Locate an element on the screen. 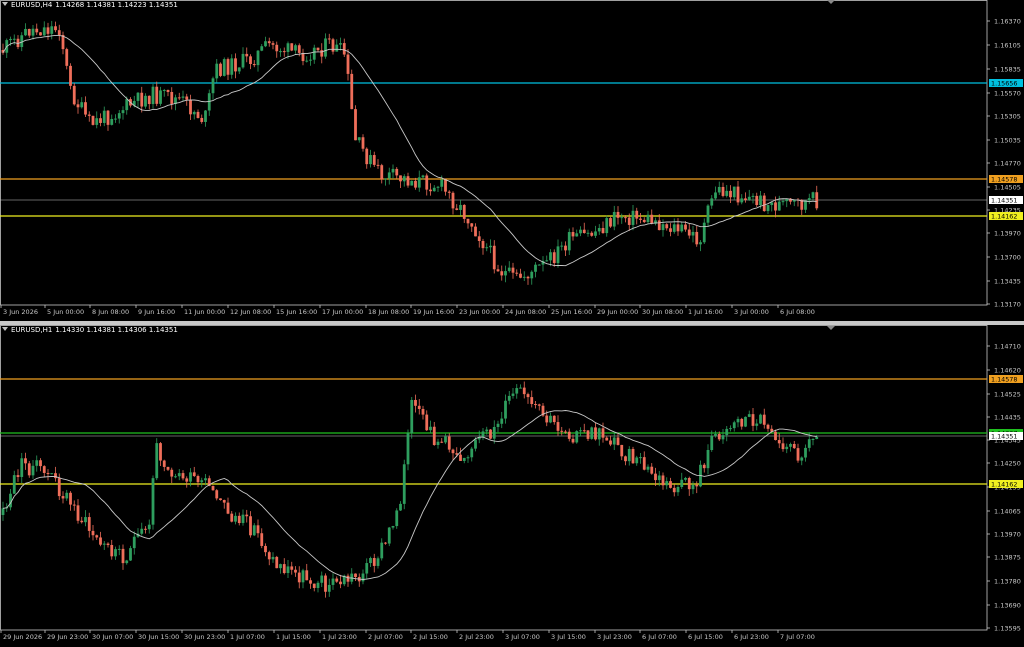 This screenshot has height=647, width=1024. time-axis-tick-label: 6 Jul 23:00 is located at coordinates (751, 637).